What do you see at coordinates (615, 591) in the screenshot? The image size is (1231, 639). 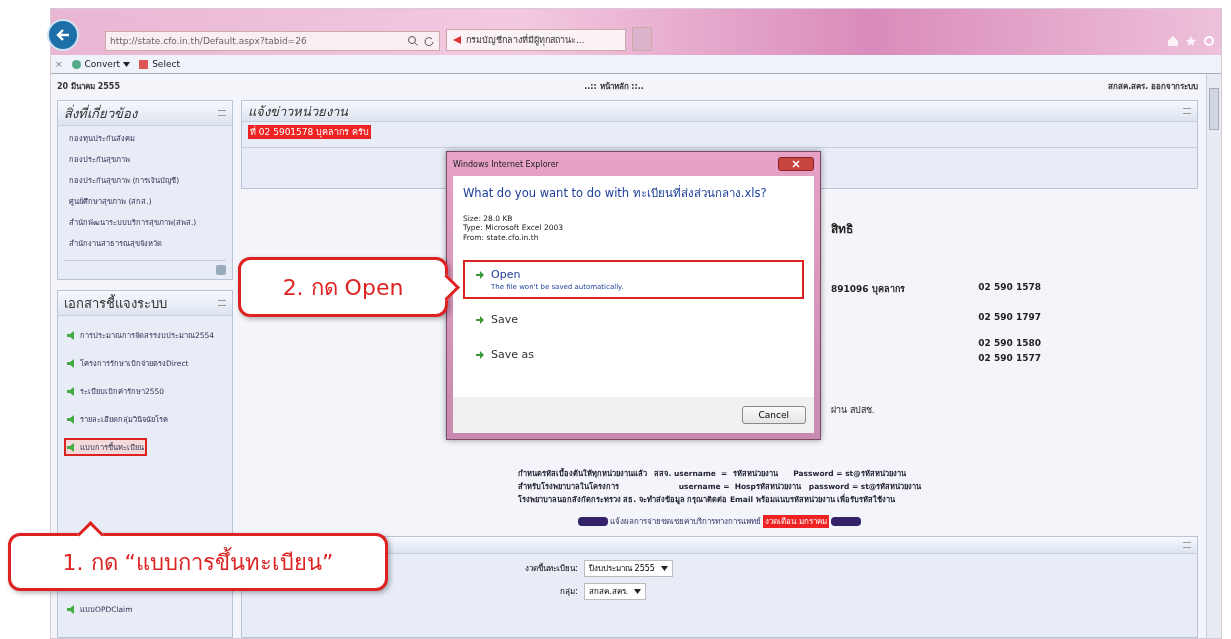 I see `dropdown: สกสค.สคร.` at bounding box center [615, 591].